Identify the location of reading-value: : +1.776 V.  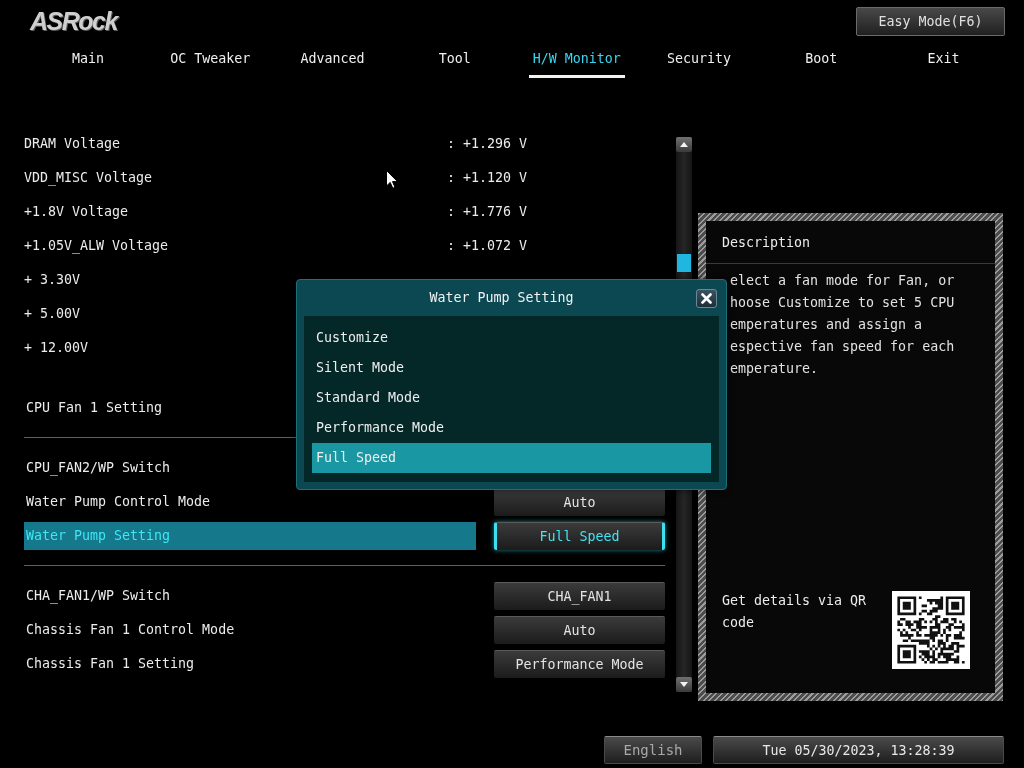
(487, 212).